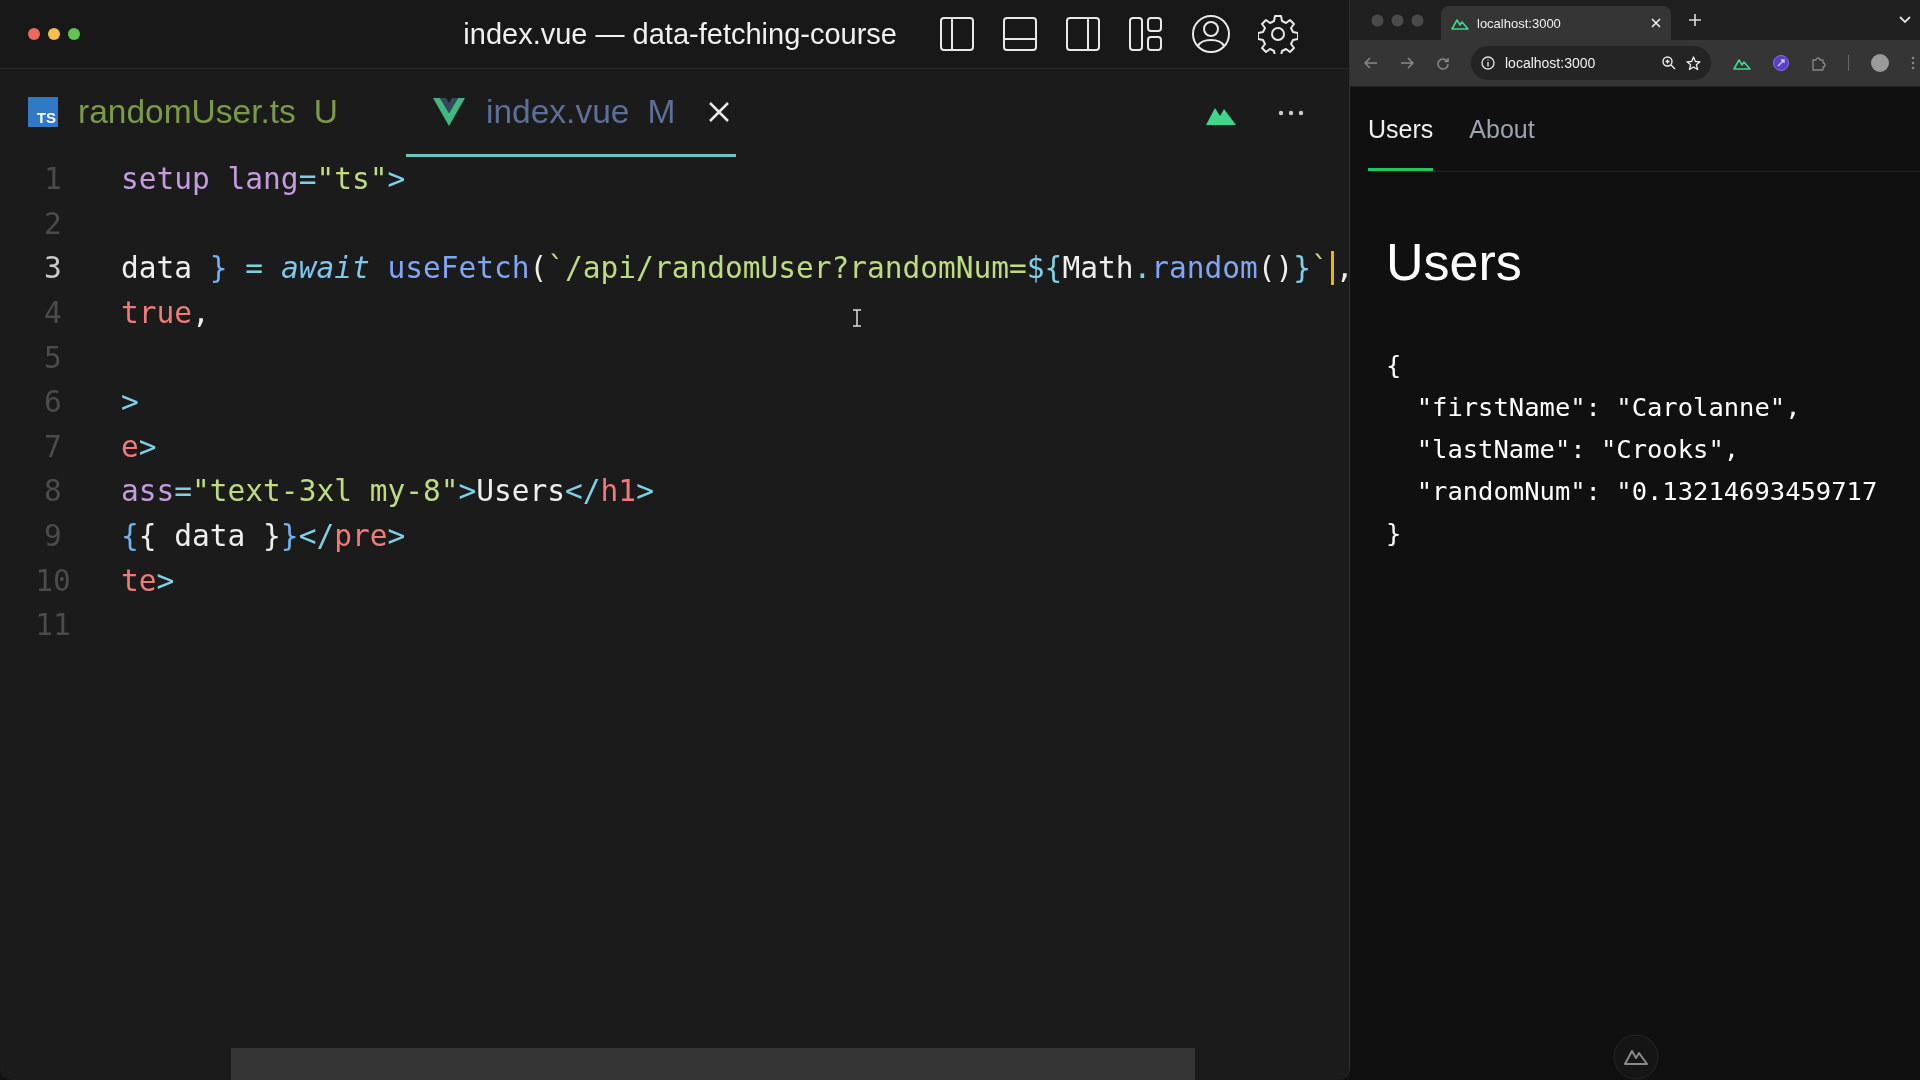 The height and width of the screenshot is (1080, 1920). Describe the element at coordinates (263, 536) in the screenshot. I see `code-line: {{ data }}</pre>` at that location.